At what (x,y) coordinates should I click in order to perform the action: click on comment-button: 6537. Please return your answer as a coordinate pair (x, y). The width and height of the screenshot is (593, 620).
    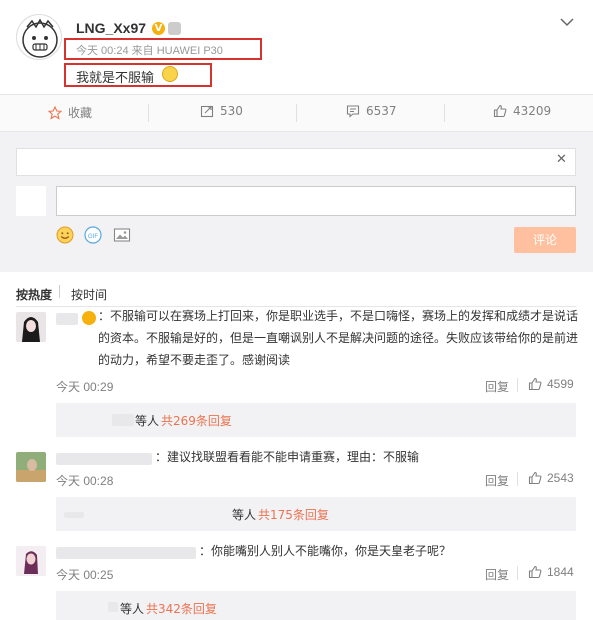
    Looking at the image, I should click on (371, 111).